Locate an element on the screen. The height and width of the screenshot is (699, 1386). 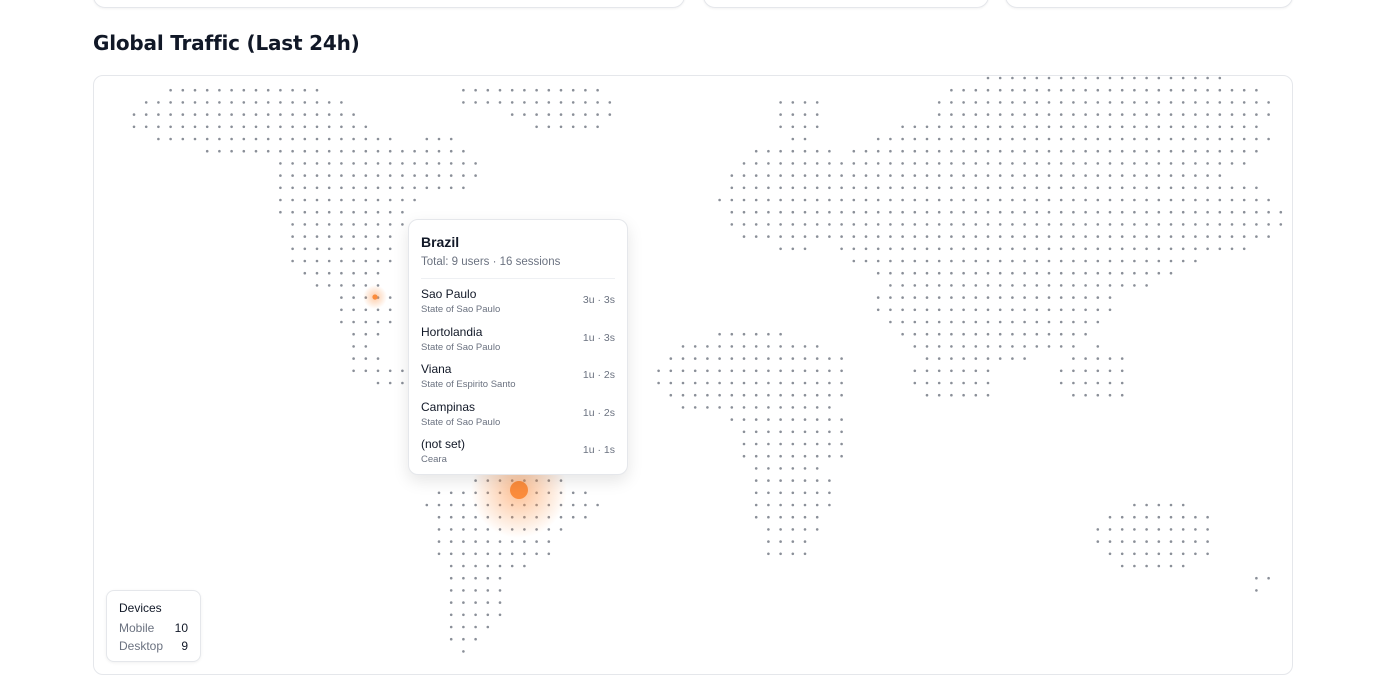
city-name: Campinas is located at coordinates (448, 406).